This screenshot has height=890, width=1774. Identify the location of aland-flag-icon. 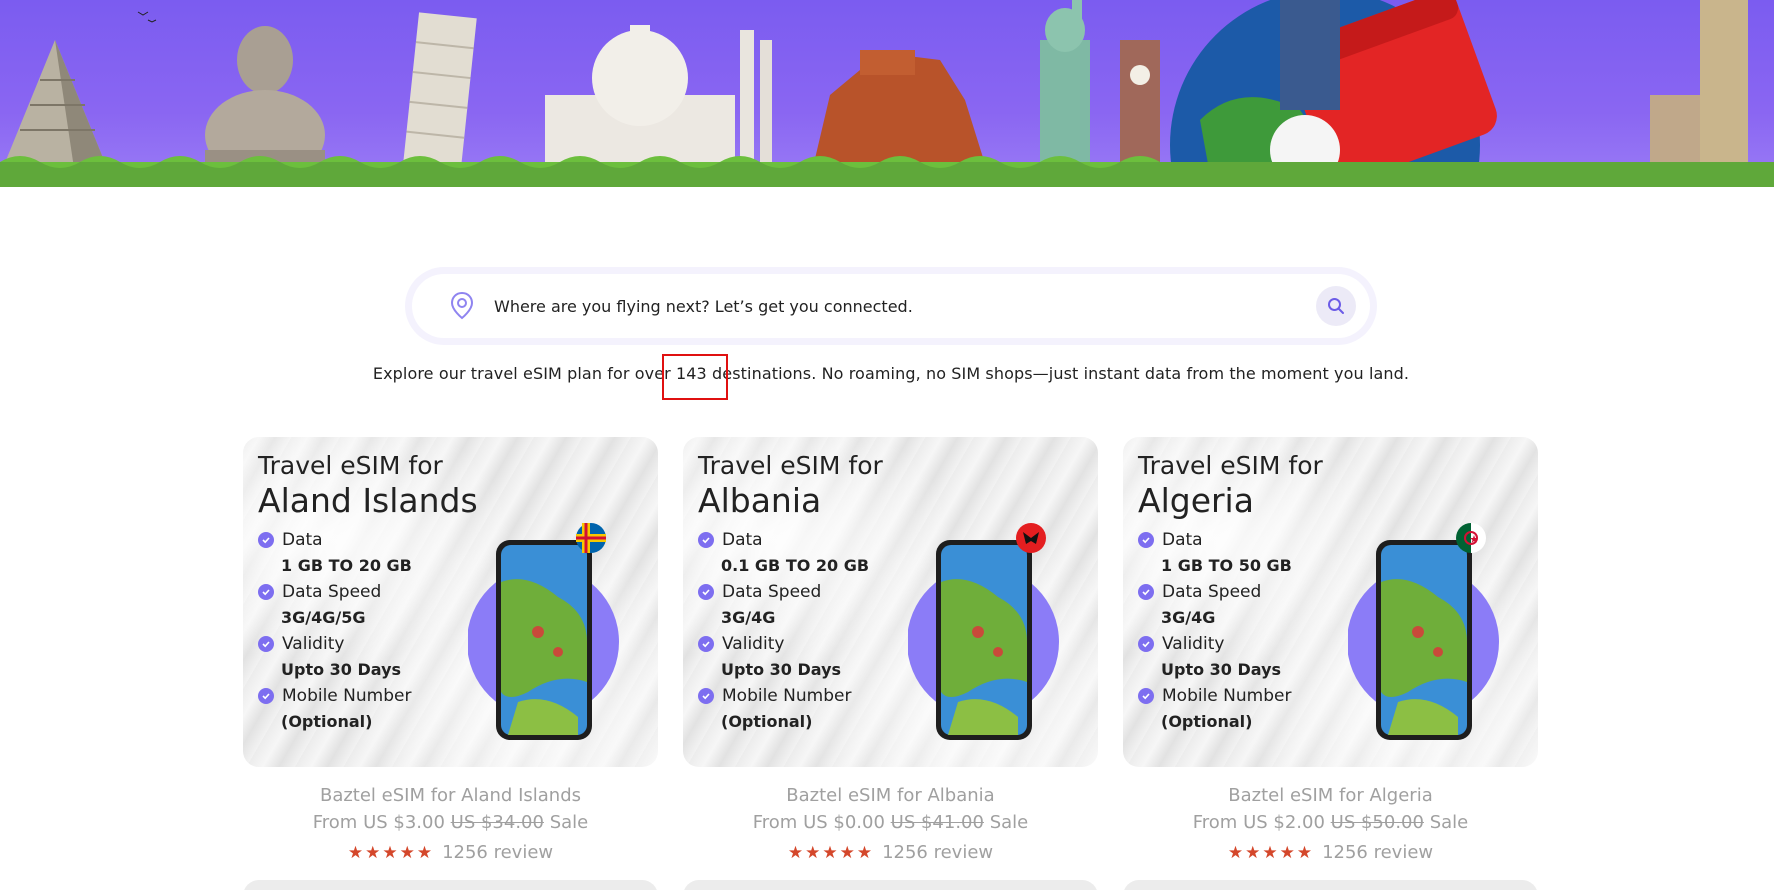
(591, 538).